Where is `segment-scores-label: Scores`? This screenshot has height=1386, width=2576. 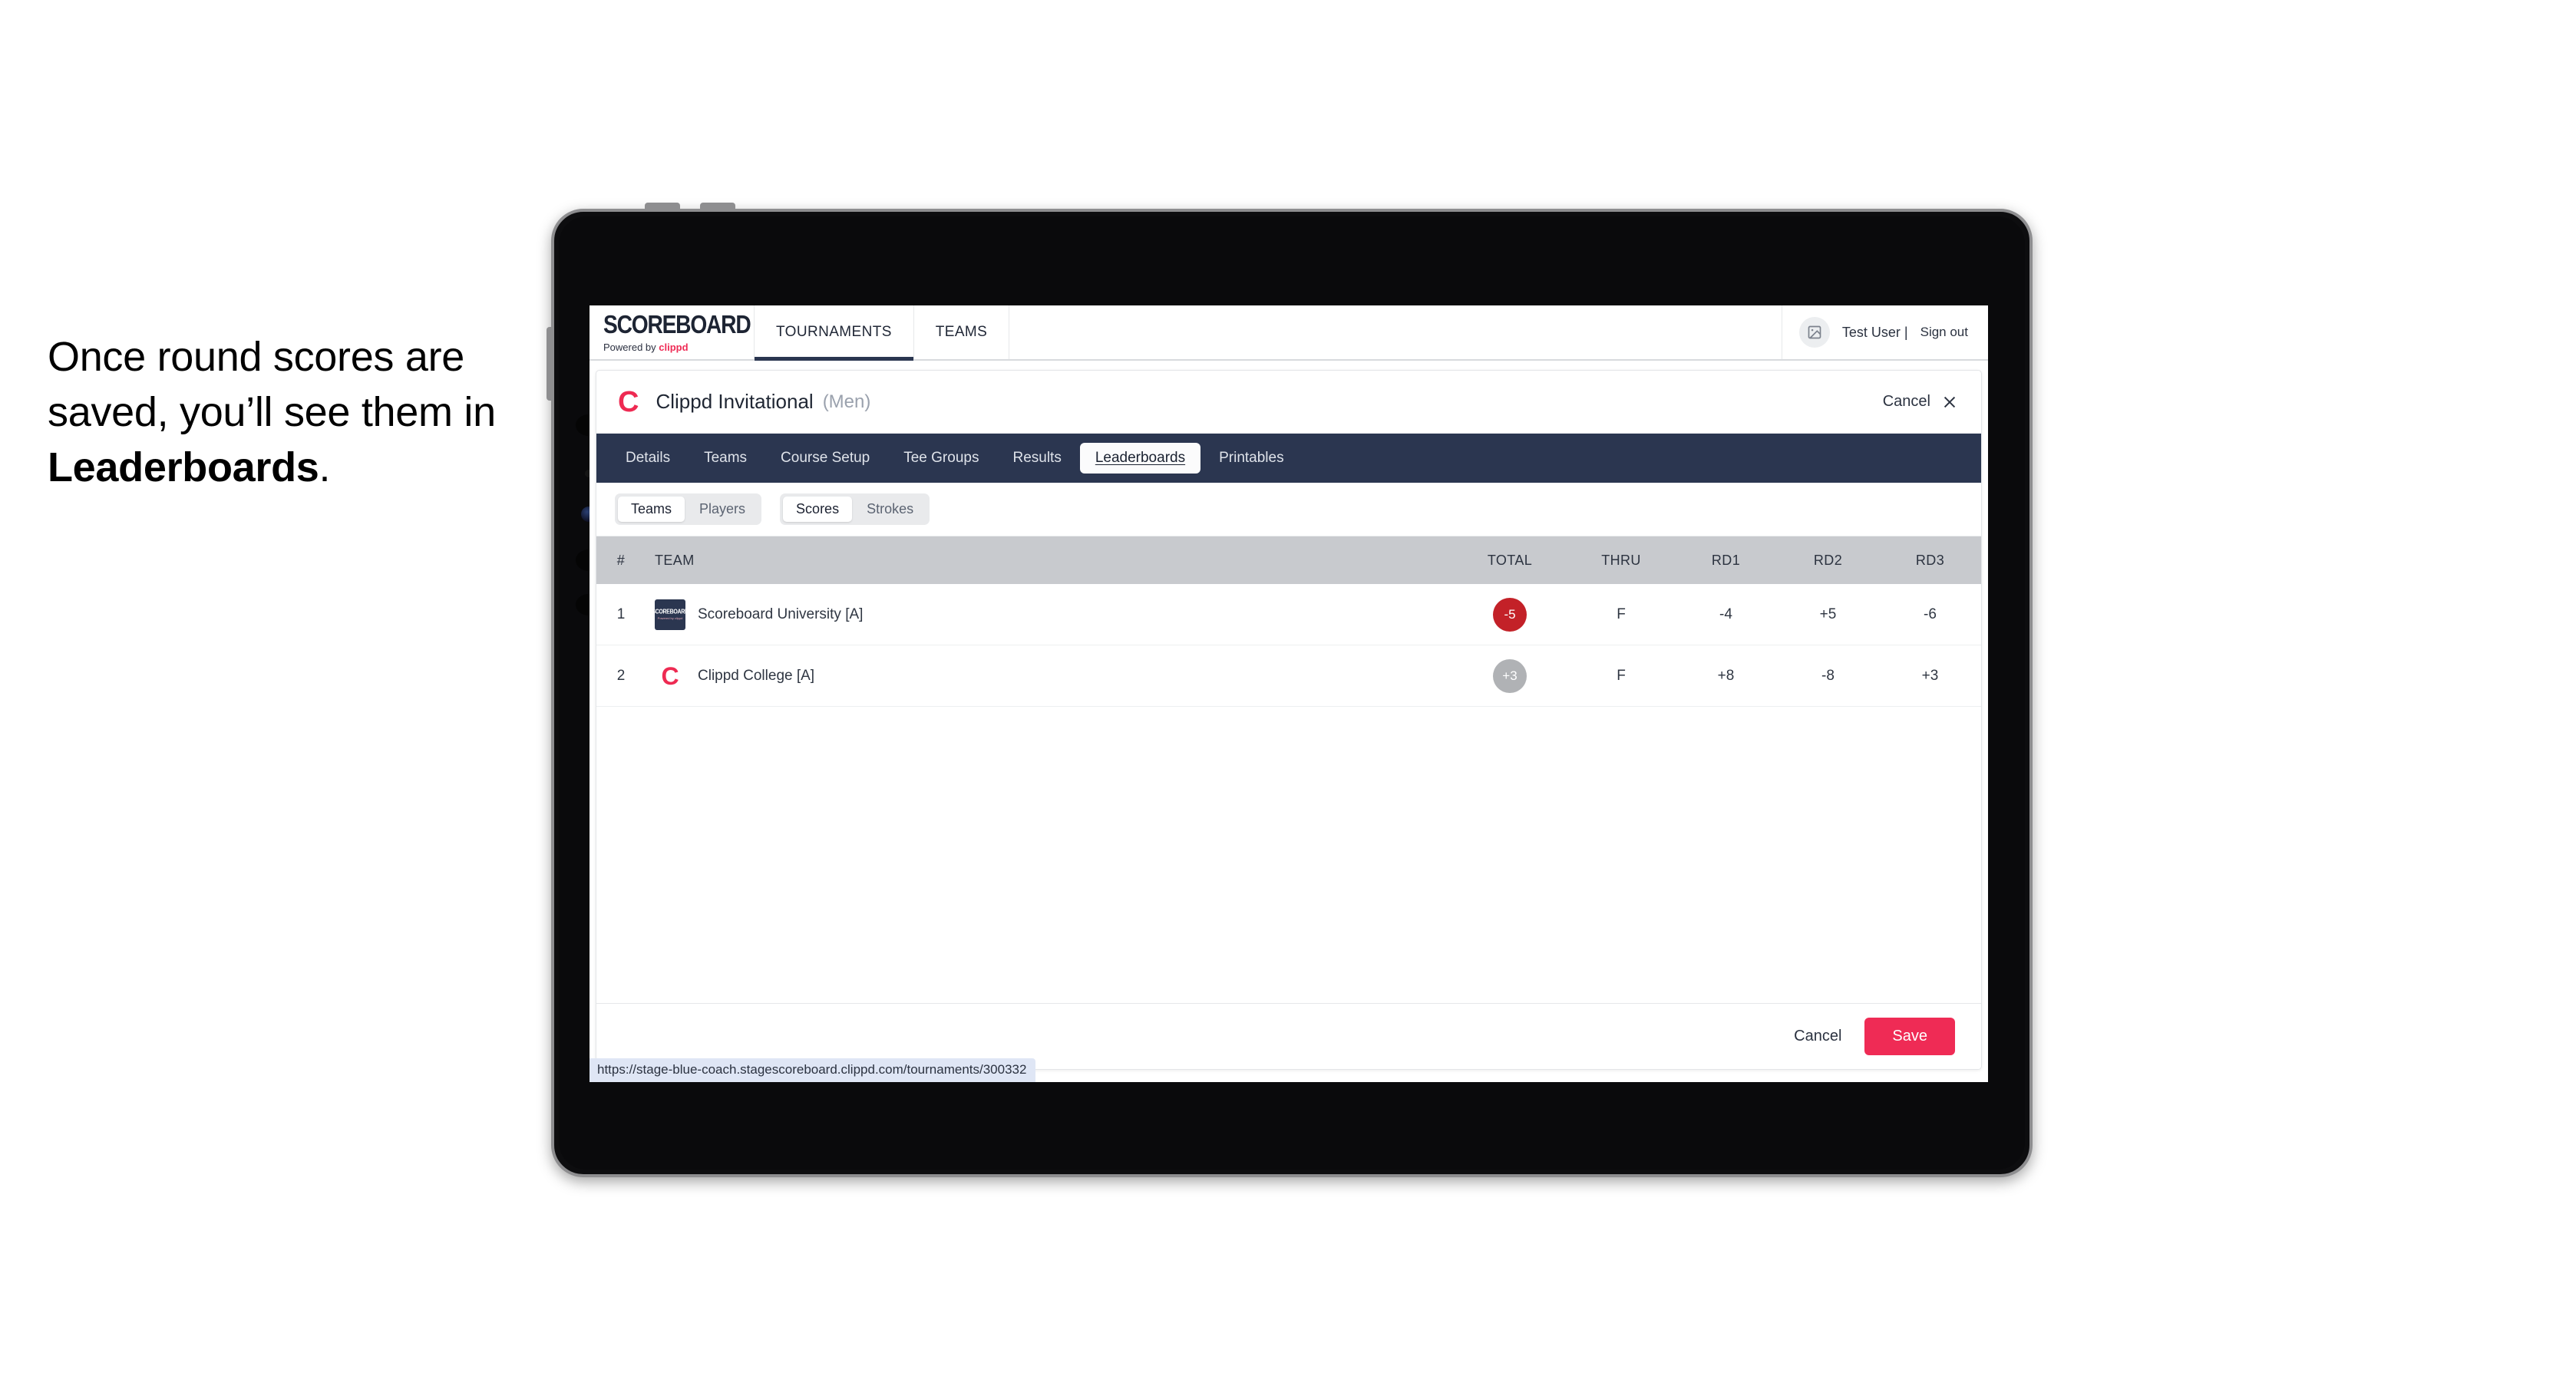
segment-scores-label: Scores is located at coordinates (818, 509).